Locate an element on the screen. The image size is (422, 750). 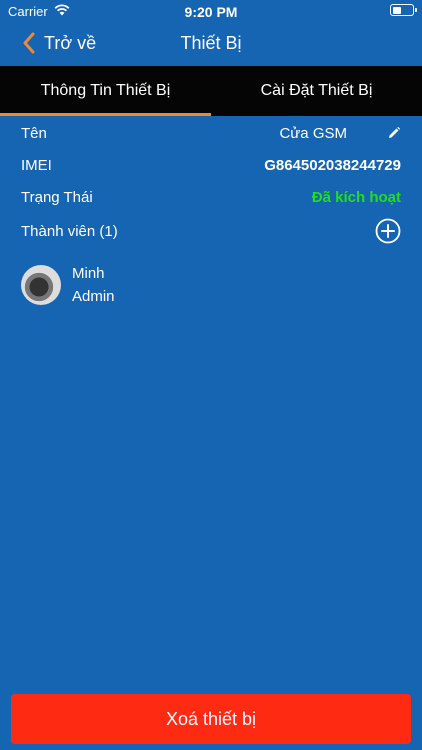
imei-label: IMEI is located at coordinates (36, 165).